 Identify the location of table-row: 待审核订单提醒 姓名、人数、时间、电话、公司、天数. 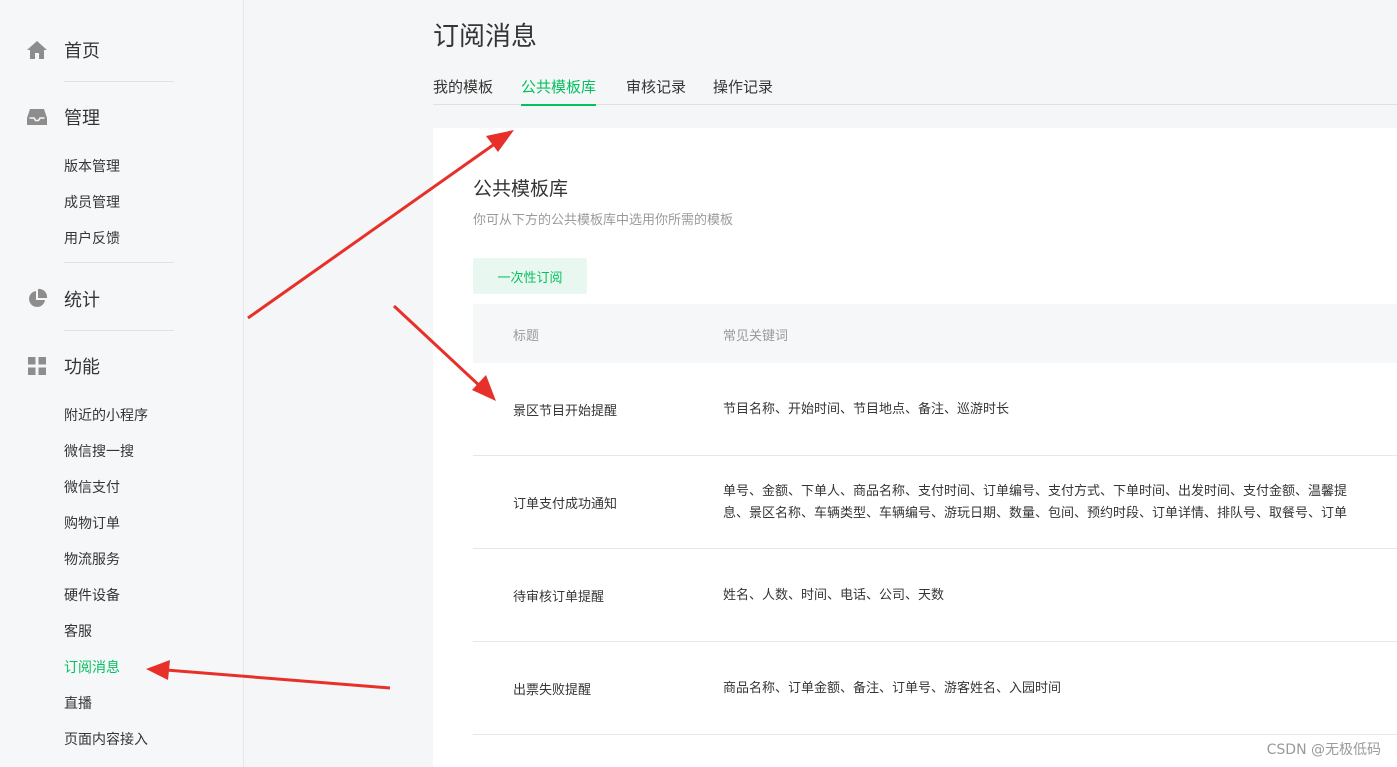
(935, 595).